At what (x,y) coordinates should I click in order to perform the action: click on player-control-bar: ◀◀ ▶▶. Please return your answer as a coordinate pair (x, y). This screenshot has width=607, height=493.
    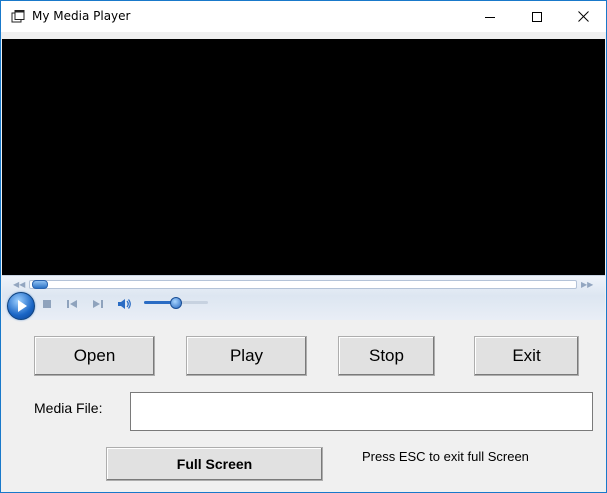
    Looking at the image, I should click on (303, 297).